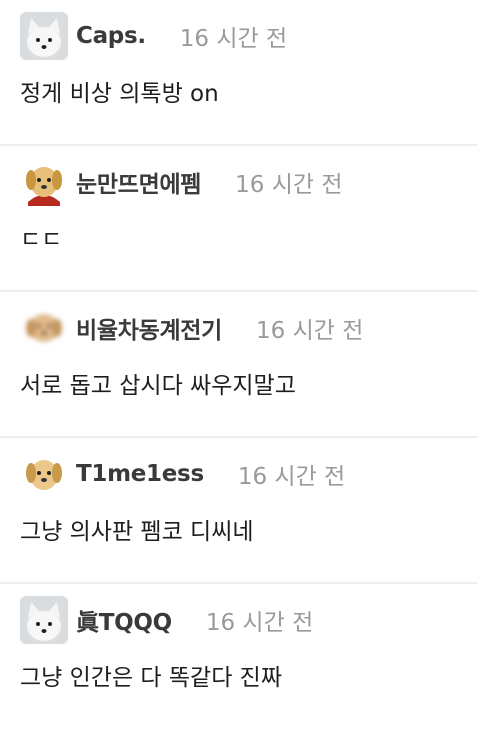 The width and height of the screenshot is (477, 730). I want to click on username: Caps., so click(111, 36).